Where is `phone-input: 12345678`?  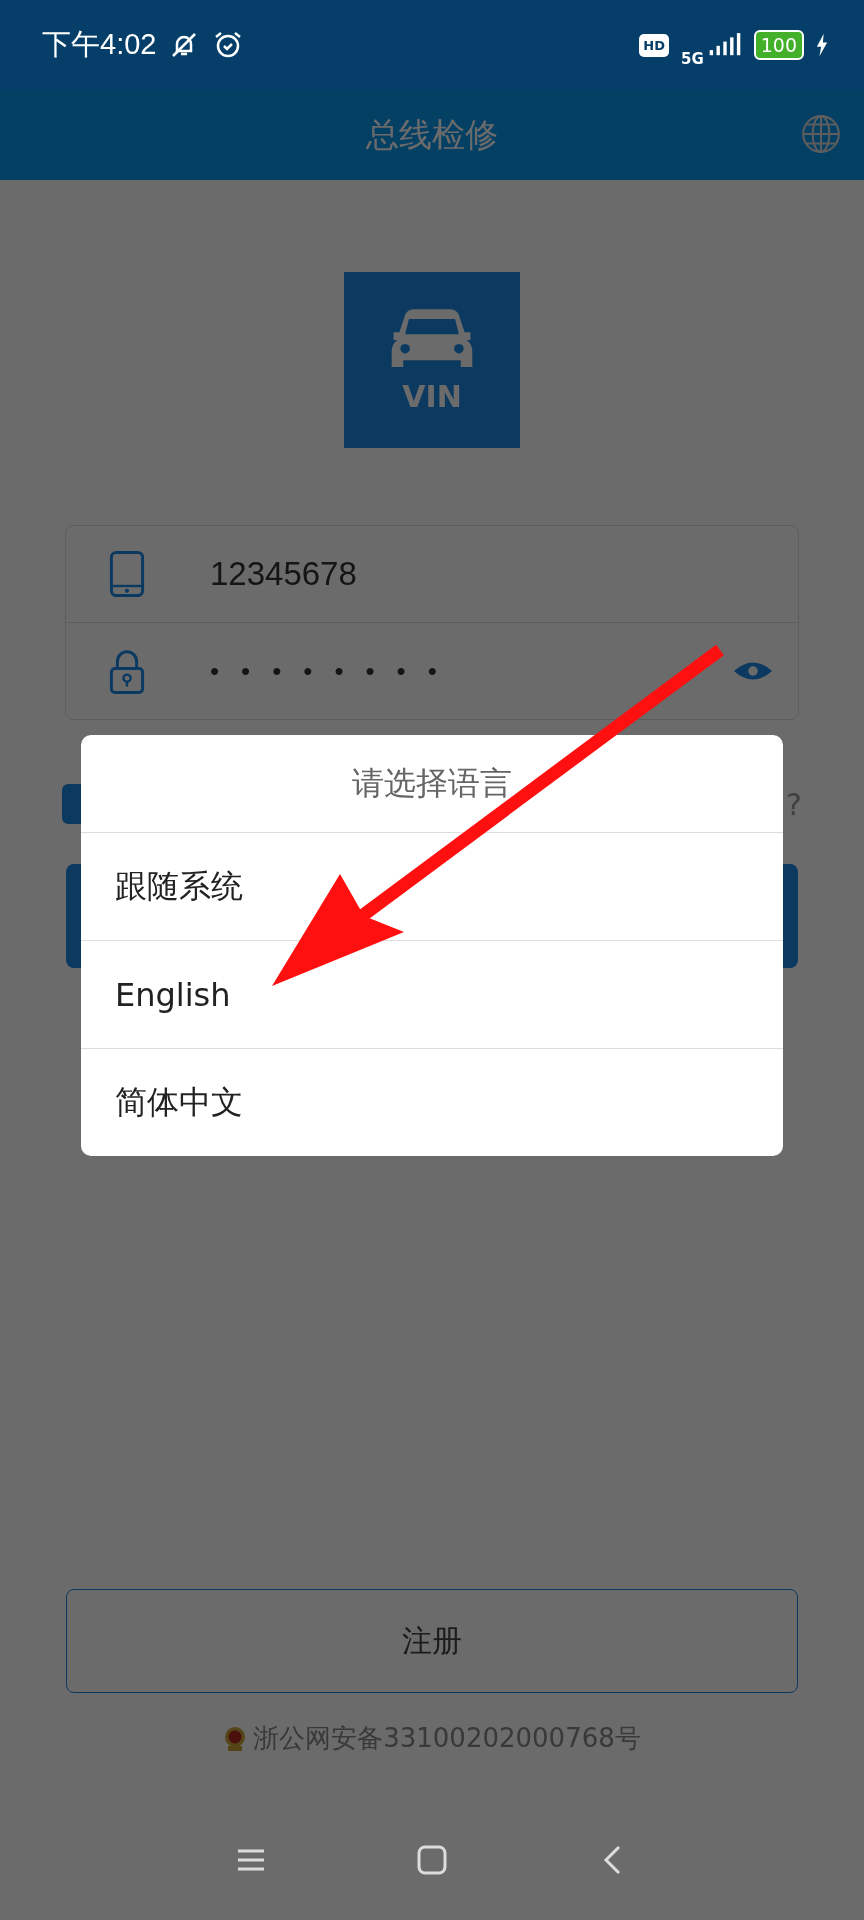
phone-input: 12345678 is located at coordinates (283, 574).